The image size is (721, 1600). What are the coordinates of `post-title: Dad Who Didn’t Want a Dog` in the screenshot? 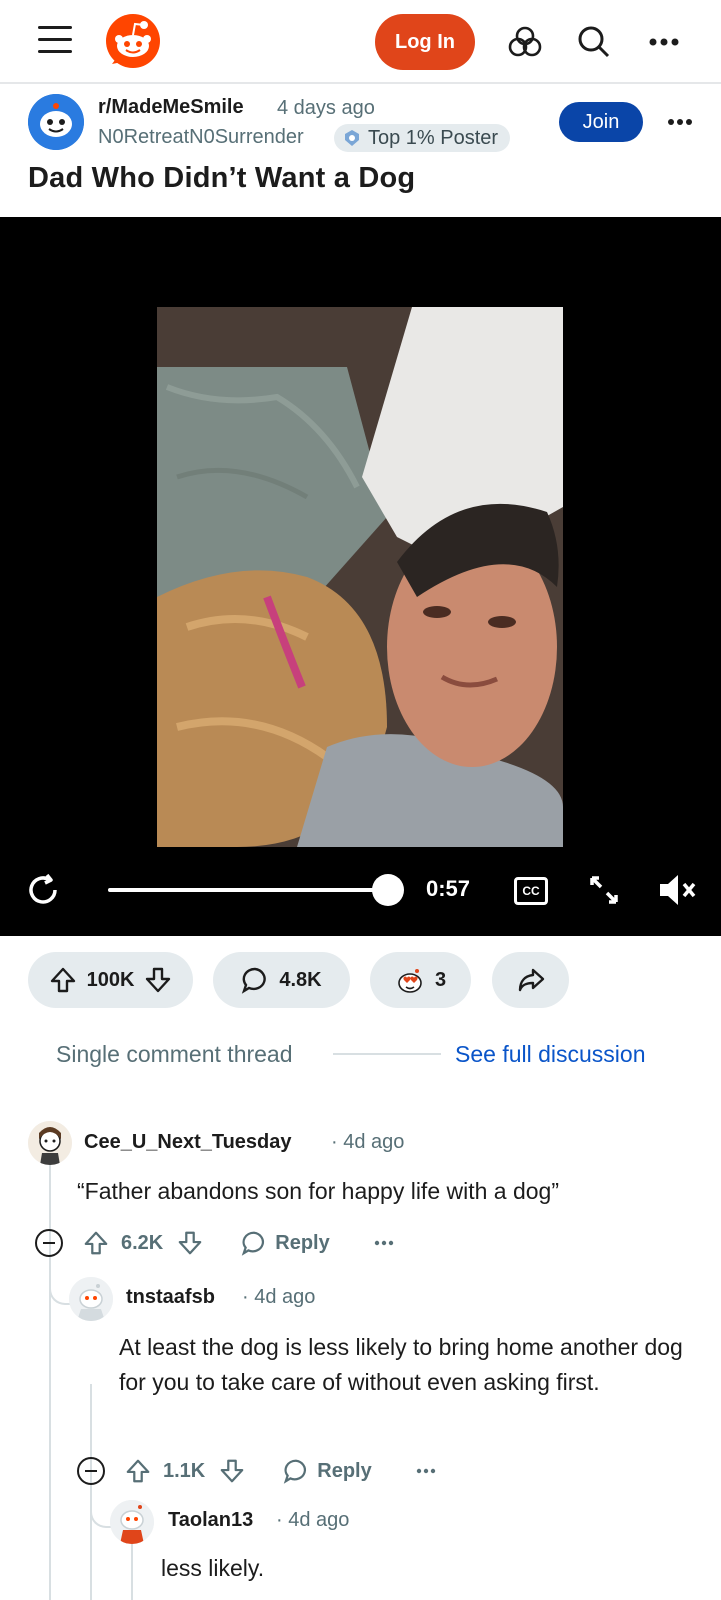 It's located at (221, 178).